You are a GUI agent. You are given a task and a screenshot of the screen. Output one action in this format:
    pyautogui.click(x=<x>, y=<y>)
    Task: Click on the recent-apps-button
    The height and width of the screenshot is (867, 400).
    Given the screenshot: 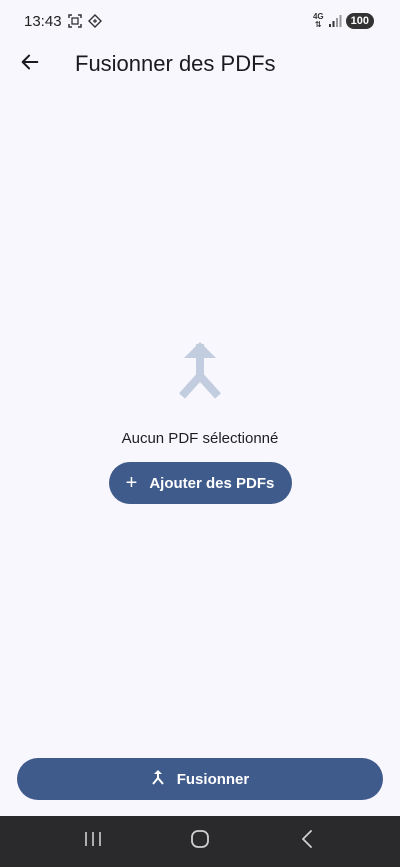 What is the action you would take?
    pyautogui.click(x=93, y=842)
    